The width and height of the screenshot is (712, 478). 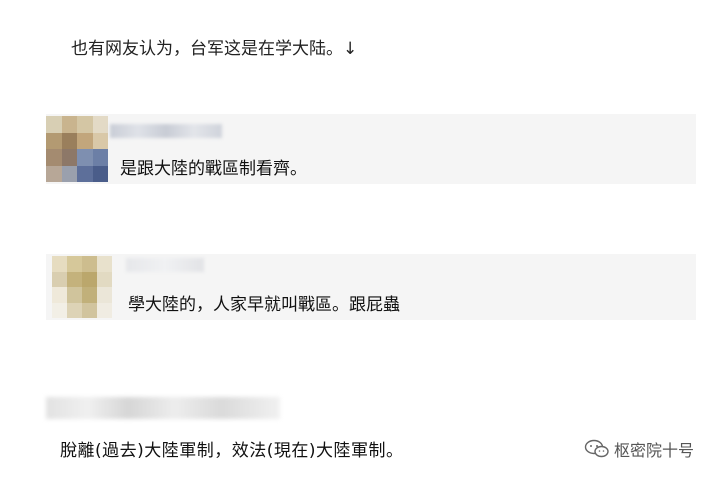 I want to click on comment-text: 學大陸的，人家早就叫戰區。跟屁蟲, so click(x=264, y=305).